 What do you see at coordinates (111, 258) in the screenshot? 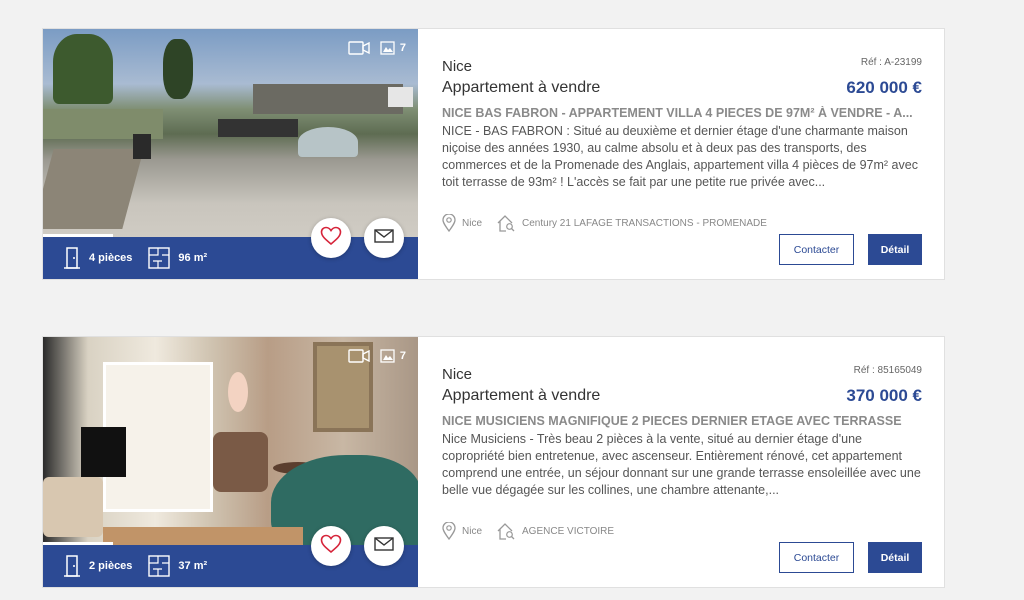
I see `rooms-value: 4 pièces` at bounding box center [111, 258].